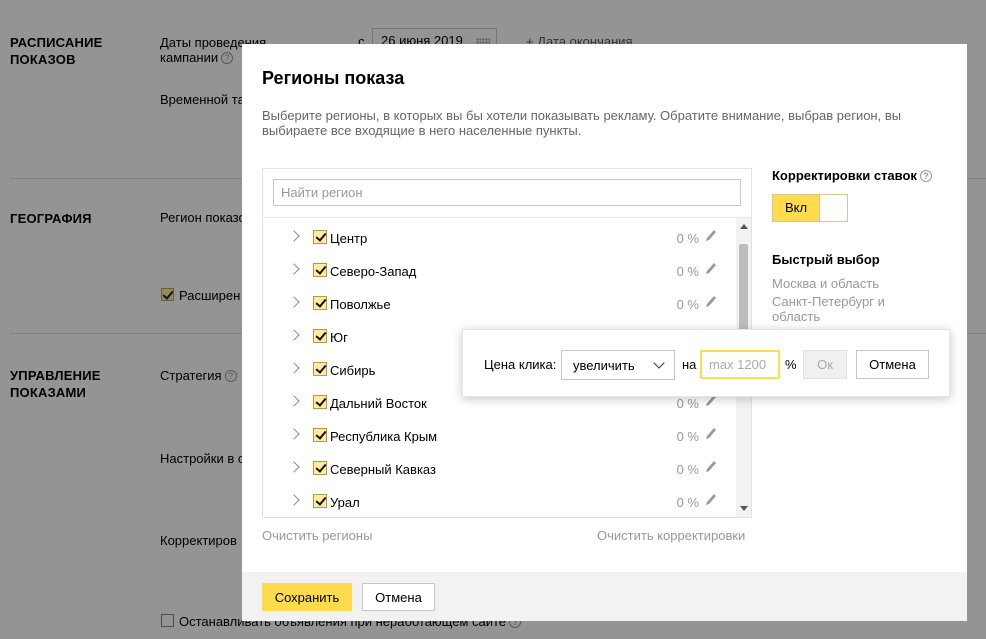 Image resolution: width=986 pixels, height=639 pixels. Describe the element at coordinates (847, 309) in the screenshot. I see `quick-select-item: Санкт-Петербург и область` at that location.